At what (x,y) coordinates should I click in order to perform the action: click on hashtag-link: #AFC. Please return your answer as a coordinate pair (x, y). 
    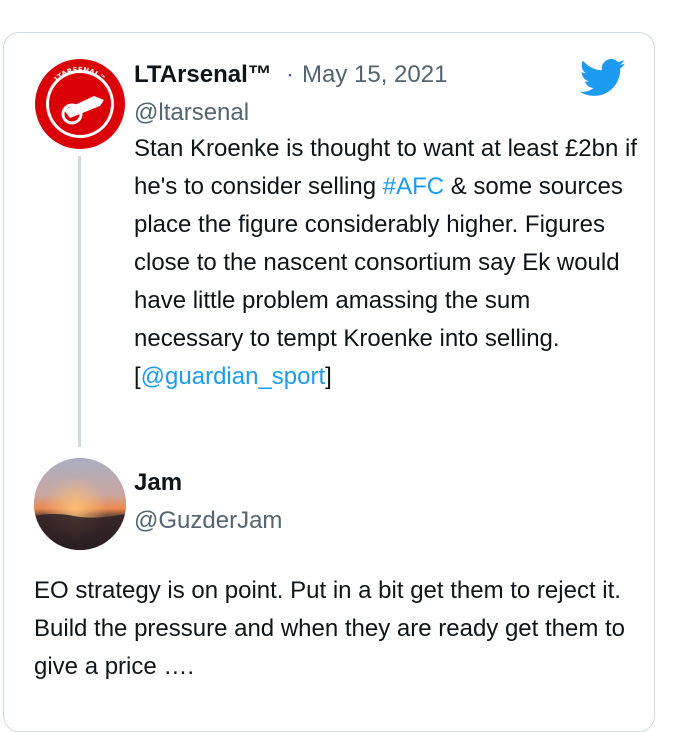
    Looking at the image, I should click on (413, 186).